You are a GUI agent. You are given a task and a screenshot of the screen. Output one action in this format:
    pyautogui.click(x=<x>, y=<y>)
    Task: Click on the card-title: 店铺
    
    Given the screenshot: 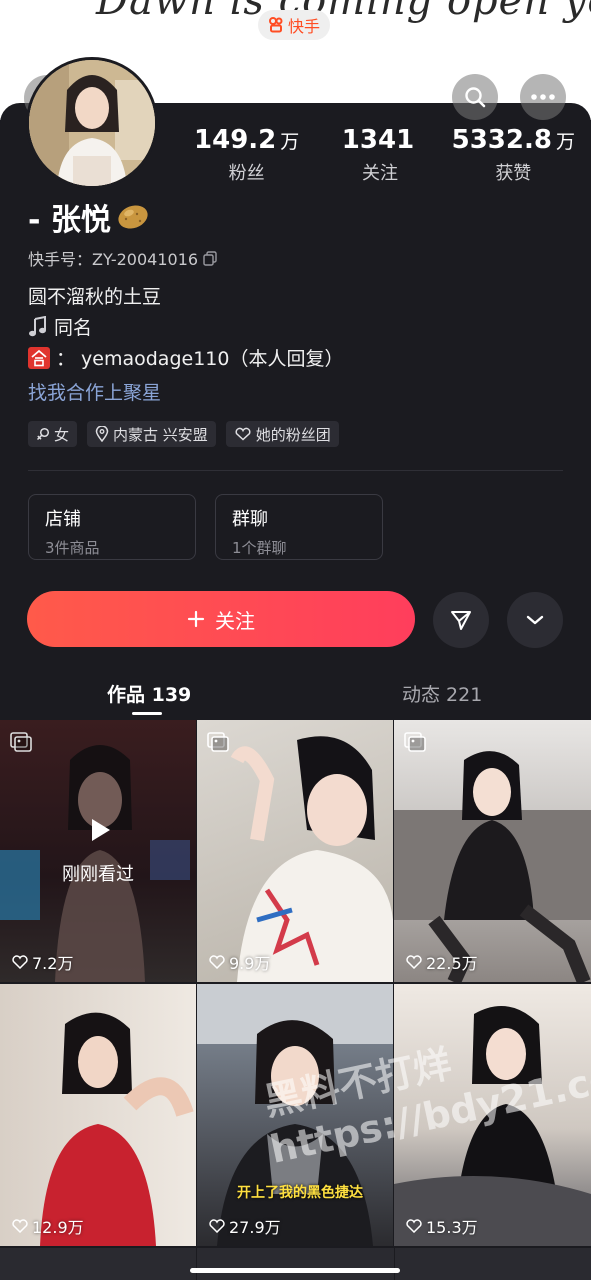 What is the action you would take?
    pyautogui.click(x=63, y=519)
    